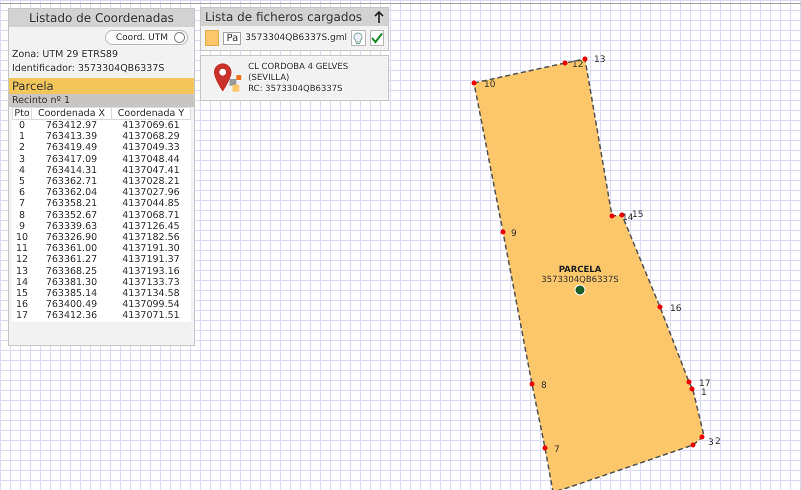  What do you see at coordinates (22, 316) in the screenshot?
I see `table-cell: 17` at bounding box center [22, 316].